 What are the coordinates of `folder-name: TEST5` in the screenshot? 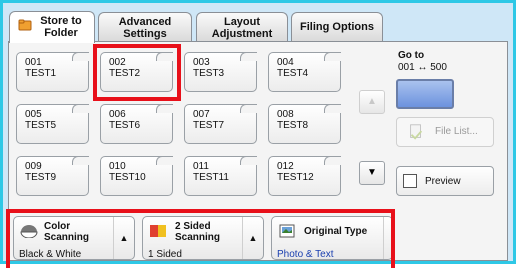 It's located at (41, 125).